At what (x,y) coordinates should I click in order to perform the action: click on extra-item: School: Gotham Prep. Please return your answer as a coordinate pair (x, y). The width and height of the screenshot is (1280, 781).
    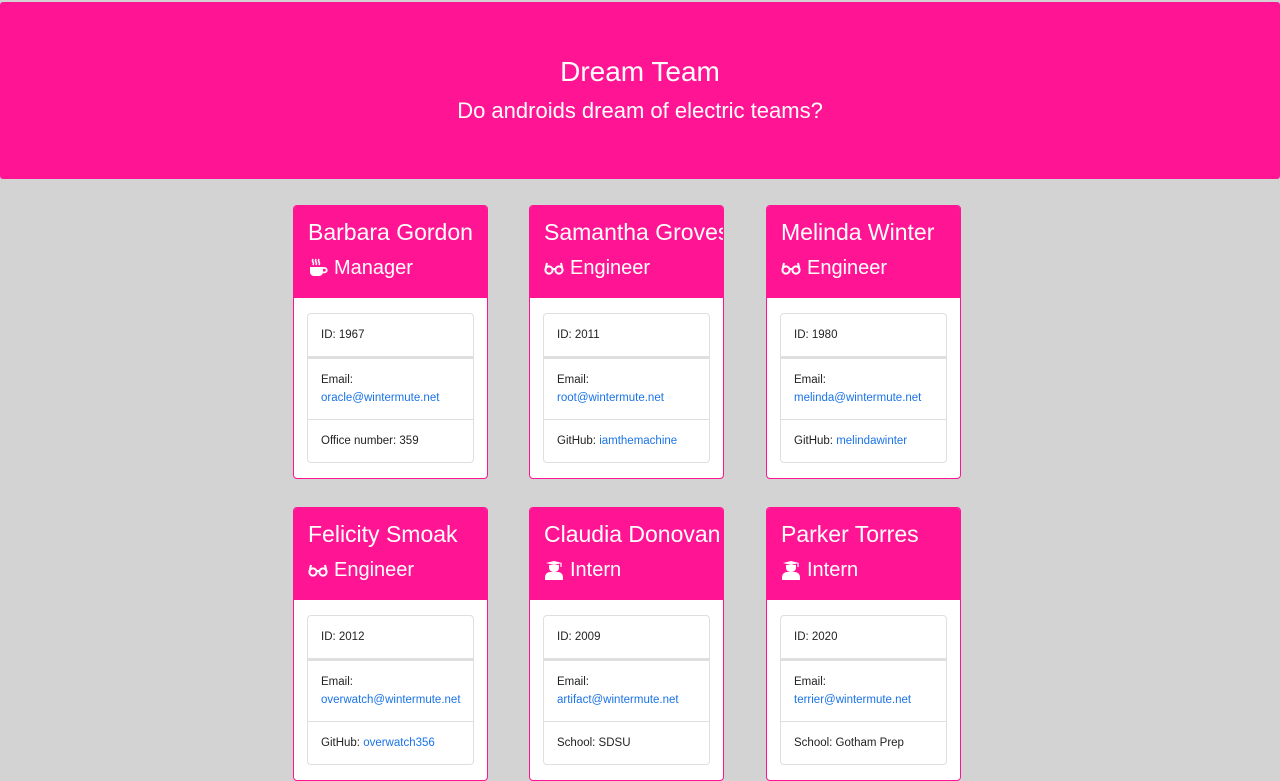
    Looking at the image, I should click on (863, 742).